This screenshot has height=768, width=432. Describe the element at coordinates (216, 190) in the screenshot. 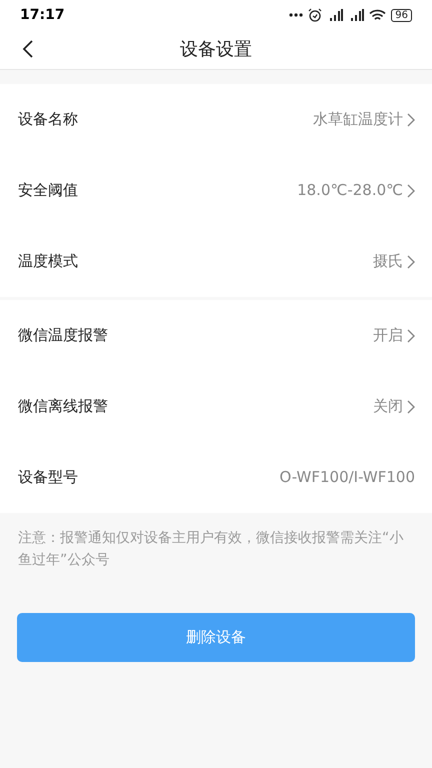

I see `settings-row: 安全阈值 18.0℃-28.0℃` at that location.